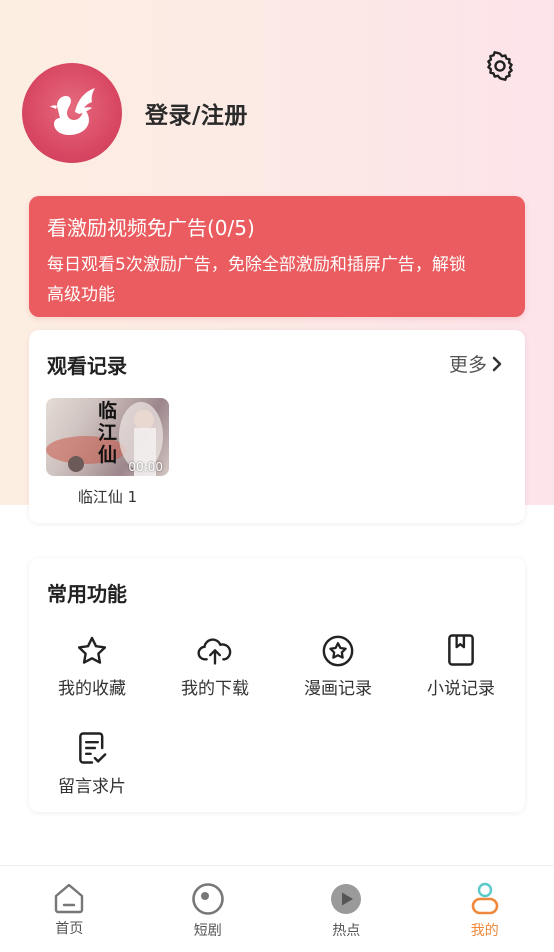  I want to click on function-label: 留言求片, so click(92, 787).